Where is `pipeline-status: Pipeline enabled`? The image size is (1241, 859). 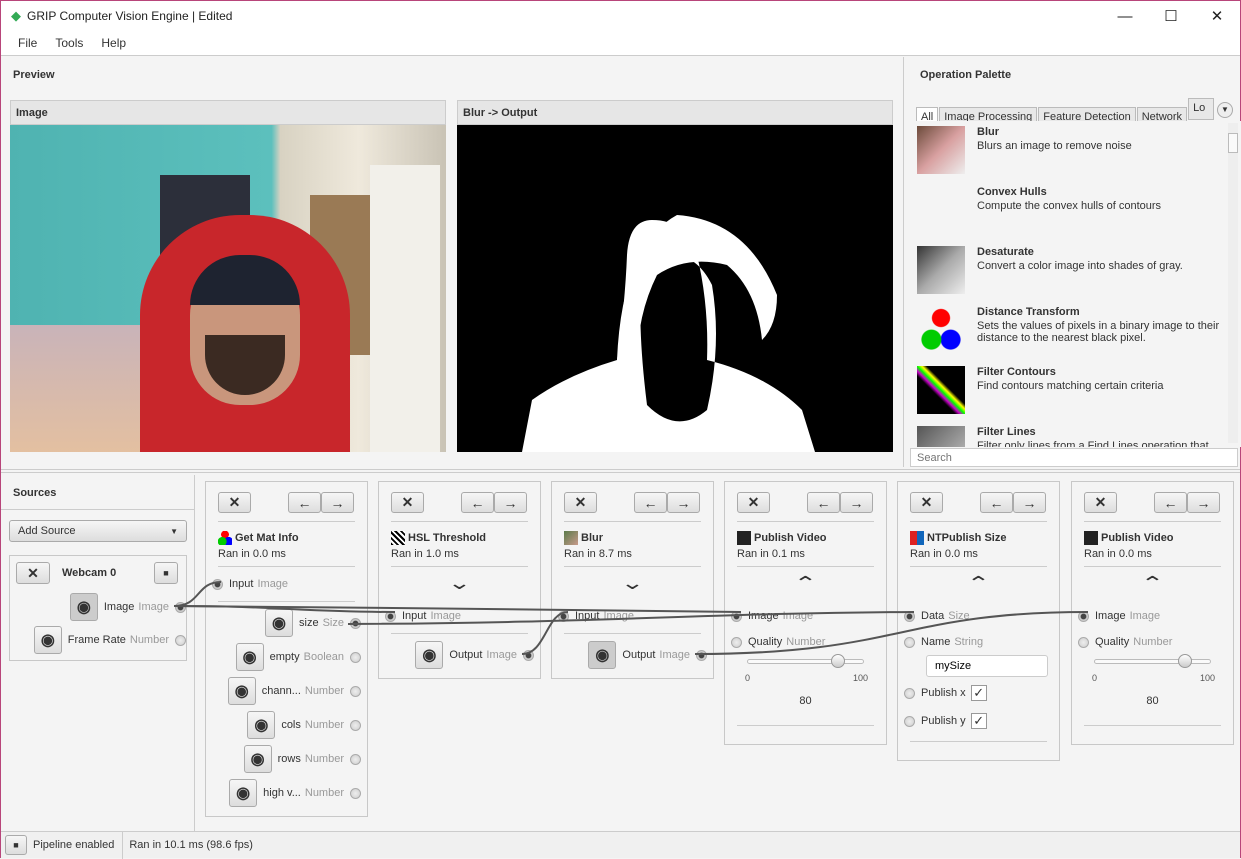
pipeline-status: Pipeline enabled is located at coordinates (74, 845).